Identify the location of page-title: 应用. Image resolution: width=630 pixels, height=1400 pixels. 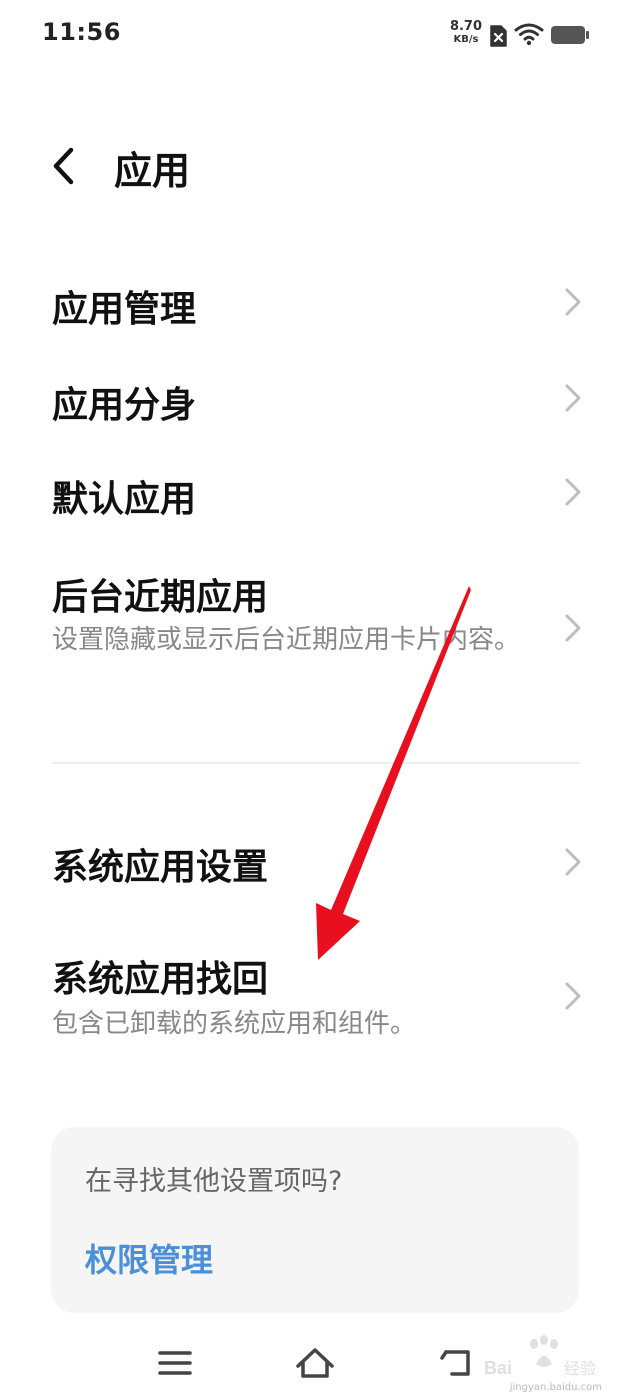
(152, 171).